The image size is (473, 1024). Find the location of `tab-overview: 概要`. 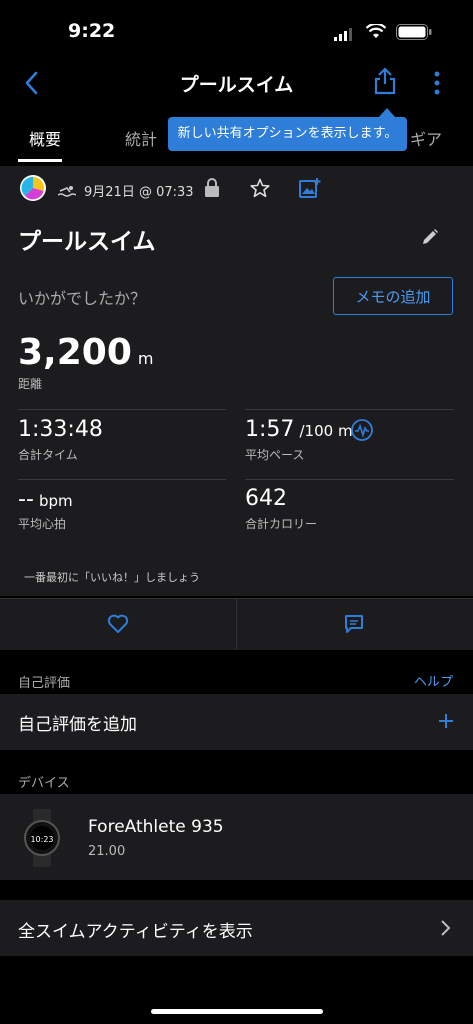

tab-overview: 概要 is located at coordinates (45, 138).